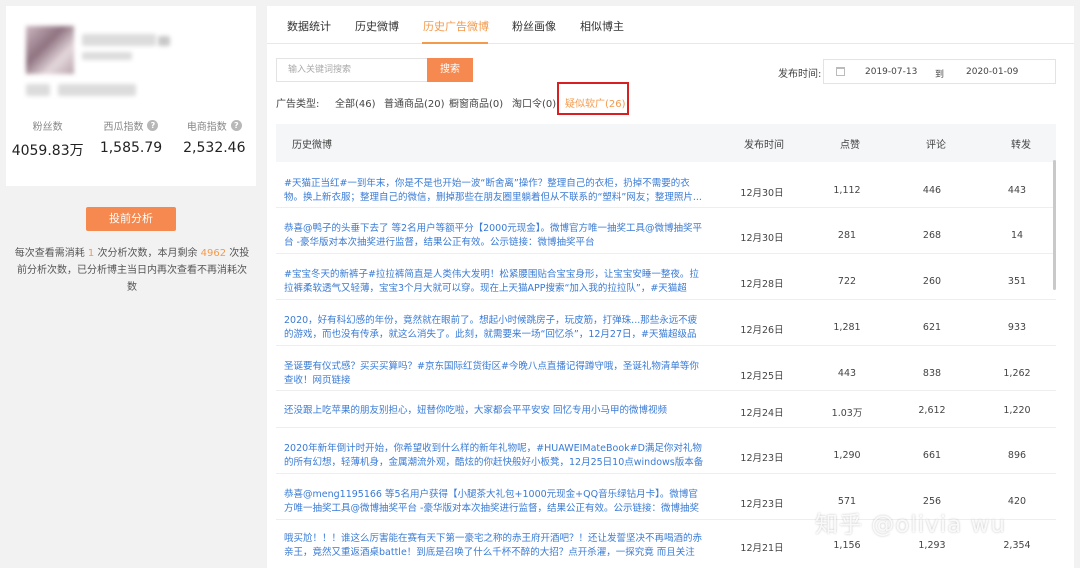 The height and width of the screenshot is (568, 1080). What do you see at coordinates (1017, 235) in the screenshot?
I see `row-reposts: 14` at bounding box center [1017, 235].